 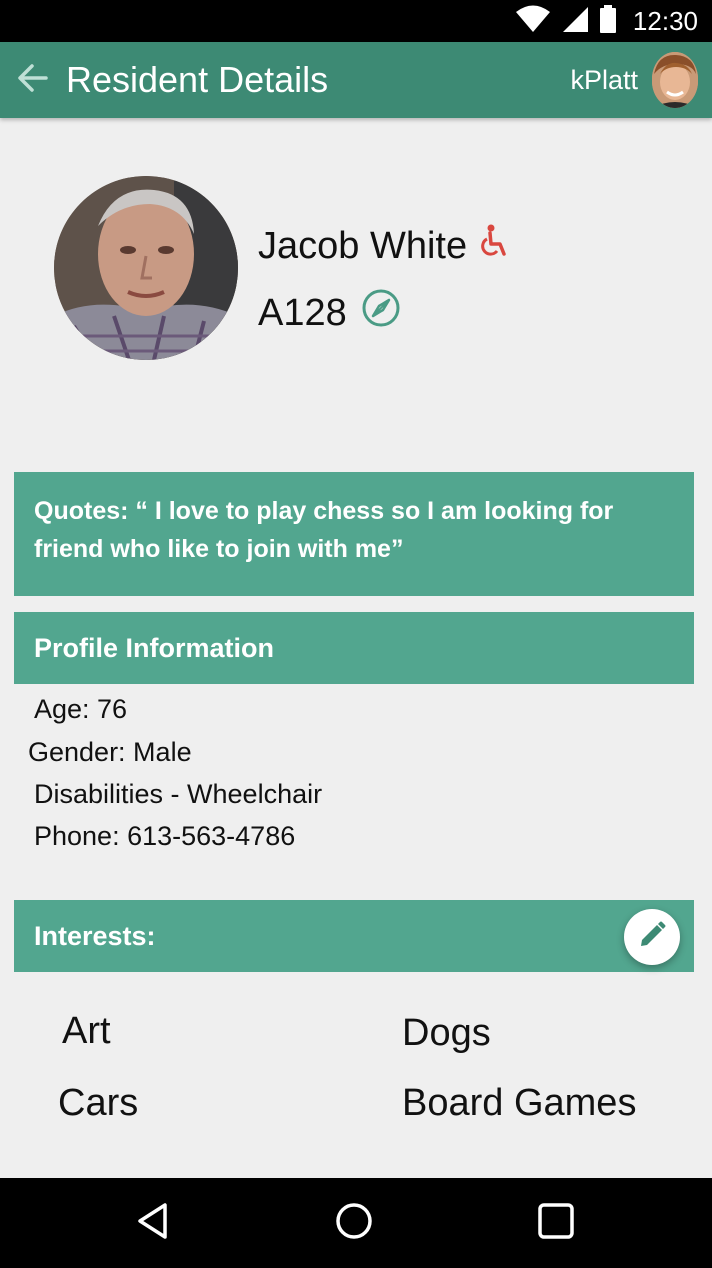 I want to click on interest-item: Cars, so click(x=98, y=1103).